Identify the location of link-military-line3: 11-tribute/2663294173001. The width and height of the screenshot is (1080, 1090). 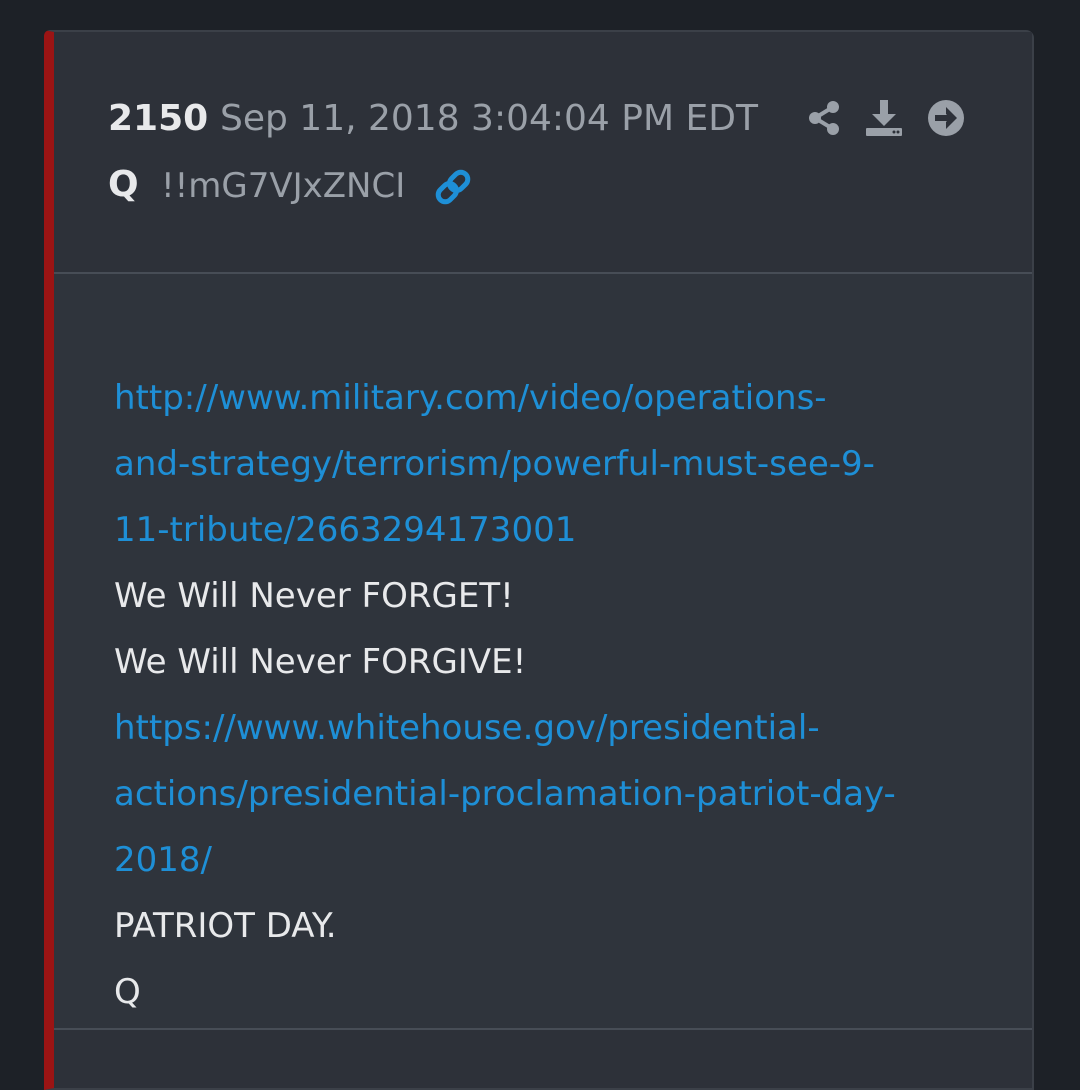
(345, 530).